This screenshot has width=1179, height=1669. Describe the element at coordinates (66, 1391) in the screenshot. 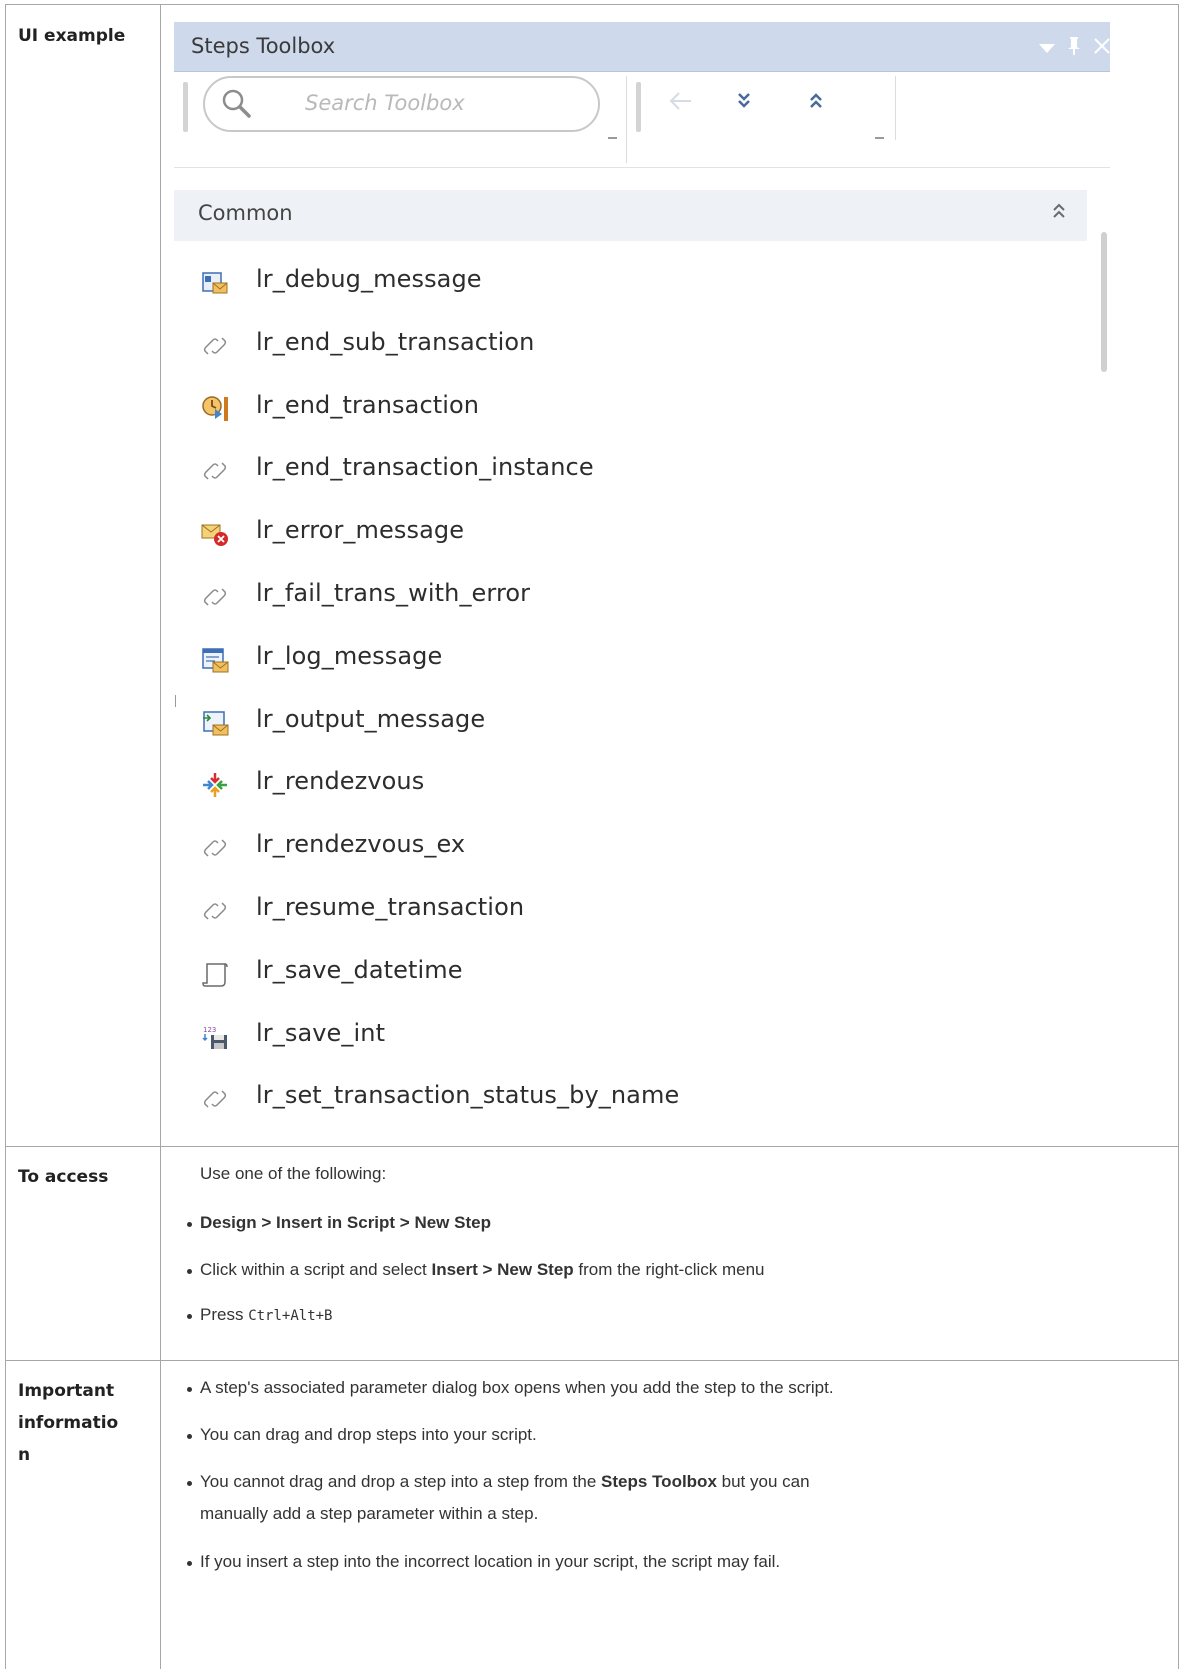

I see `row-label-important-1: Important` at that location.